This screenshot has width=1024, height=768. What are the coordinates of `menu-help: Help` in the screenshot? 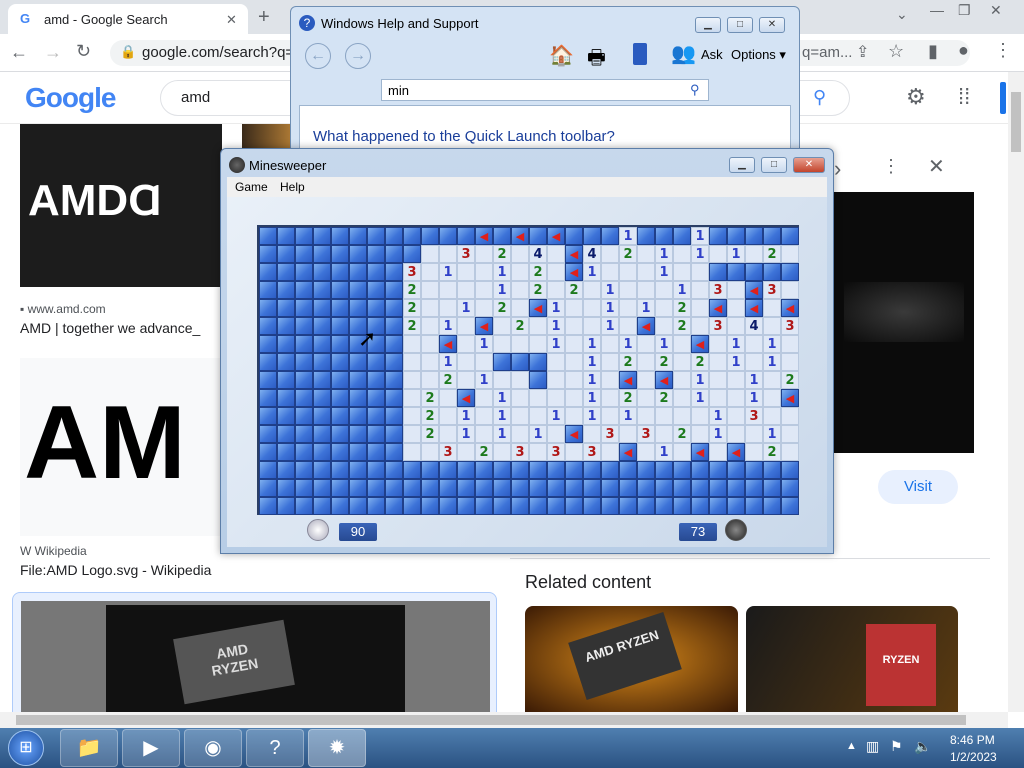 It's located at (292, 187).